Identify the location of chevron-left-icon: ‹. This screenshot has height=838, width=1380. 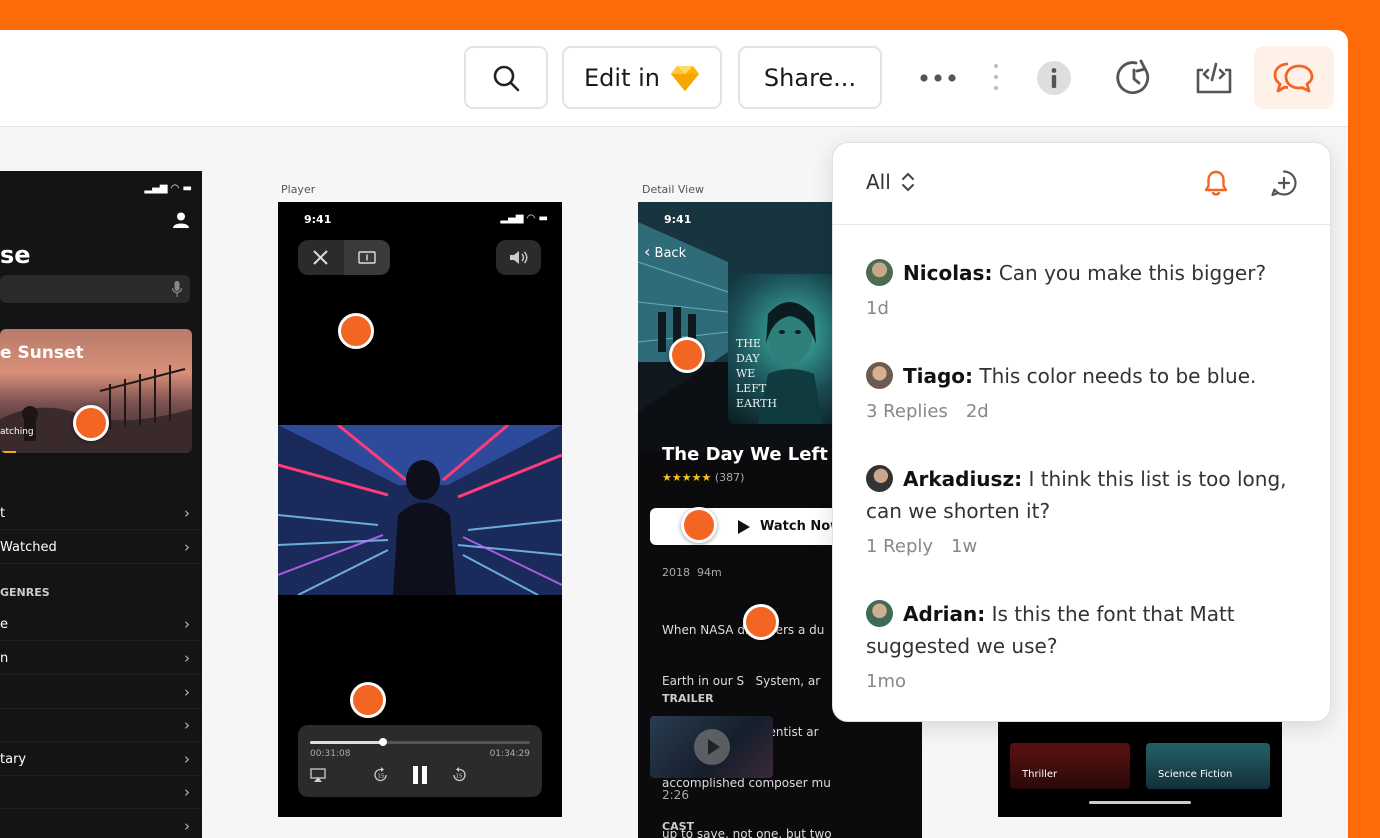
(647, 251).